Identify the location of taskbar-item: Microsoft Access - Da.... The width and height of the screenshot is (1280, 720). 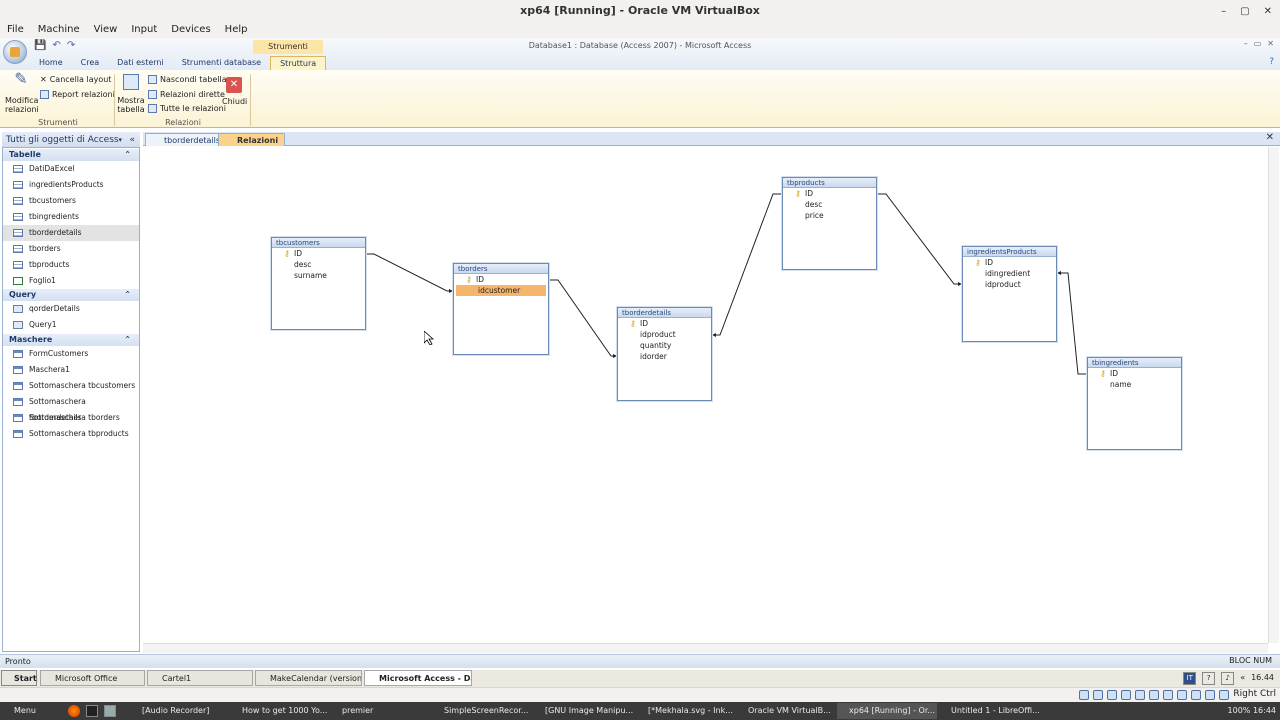
(418, 678).